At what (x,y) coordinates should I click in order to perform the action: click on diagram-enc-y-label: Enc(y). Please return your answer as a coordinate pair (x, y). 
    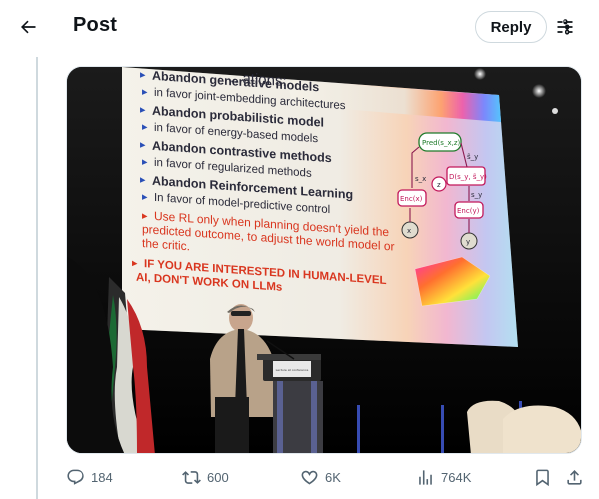
    Looking at the image, I should click on (468, 211).